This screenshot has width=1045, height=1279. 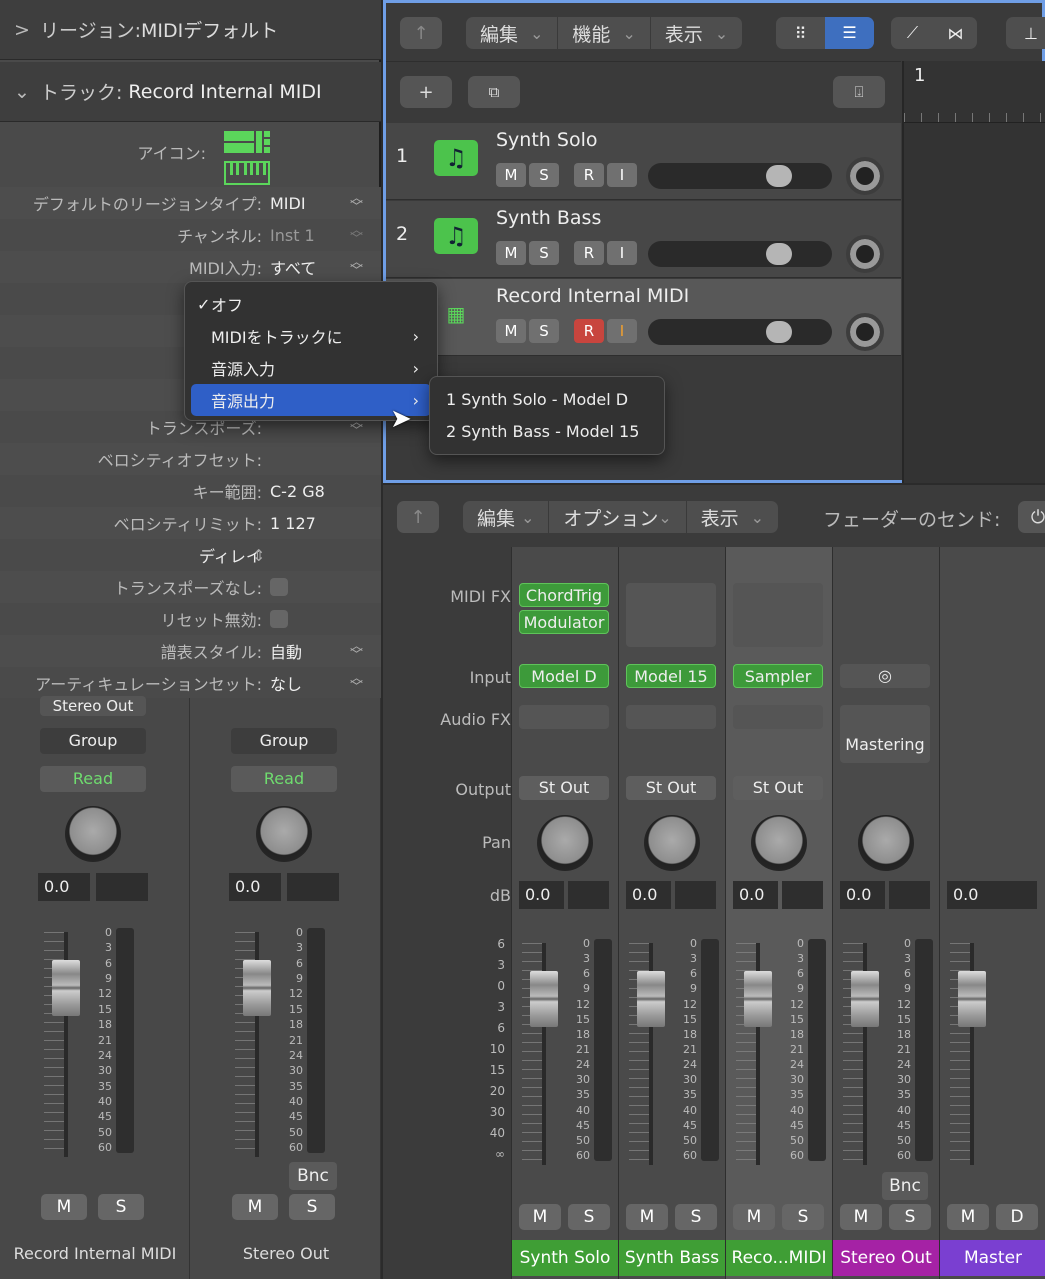 I want to click on mixer-edit-menu: 編集 ⌄, so click(x=506, y=517).